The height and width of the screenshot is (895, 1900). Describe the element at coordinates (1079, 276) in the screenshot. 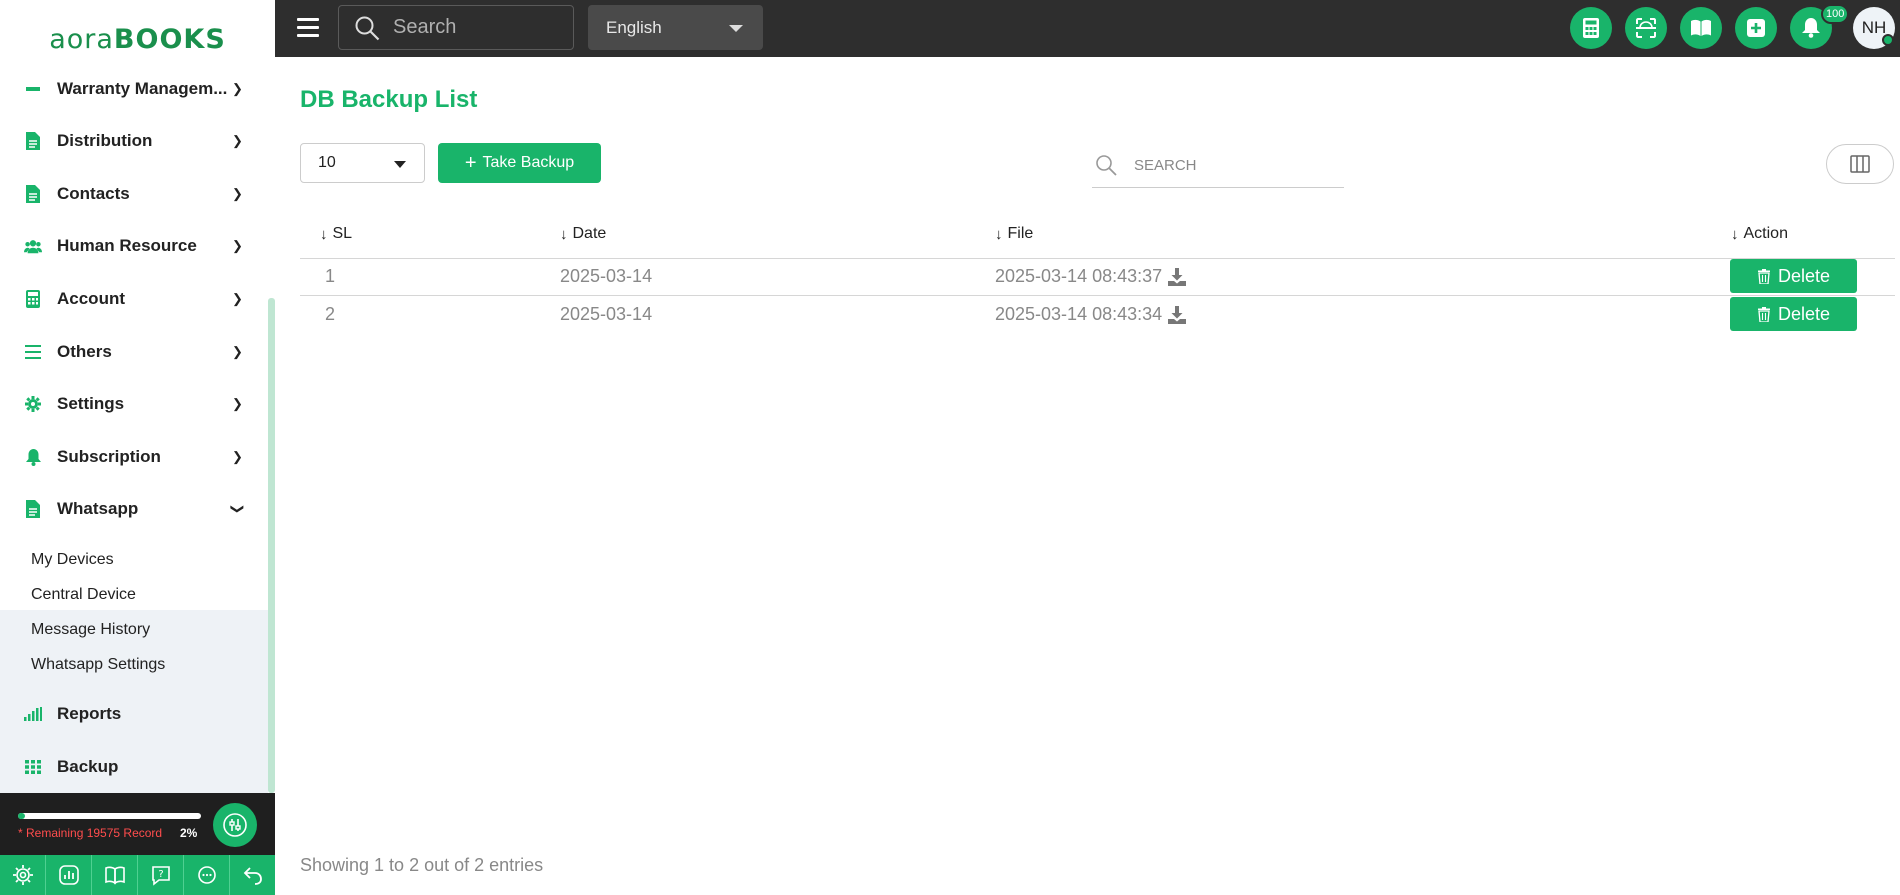

I see `file-name: 2025-03-14 08:43:37` at that location.